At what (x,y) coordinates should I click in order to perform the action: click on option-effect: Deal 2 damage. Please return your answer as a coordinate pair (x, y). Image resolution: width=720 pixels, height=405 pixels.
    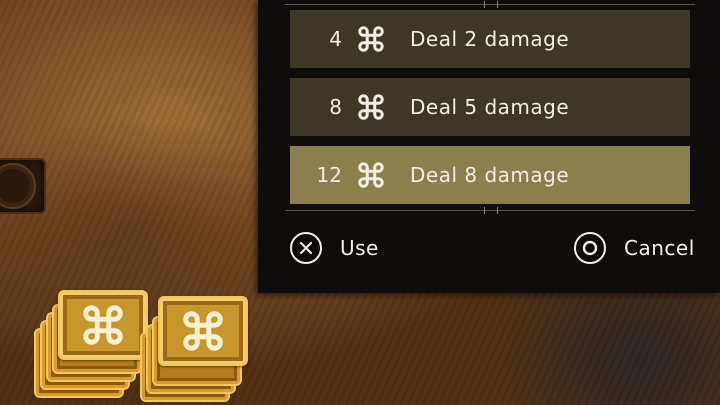
    Looking at the image, I should click on (490, 39).